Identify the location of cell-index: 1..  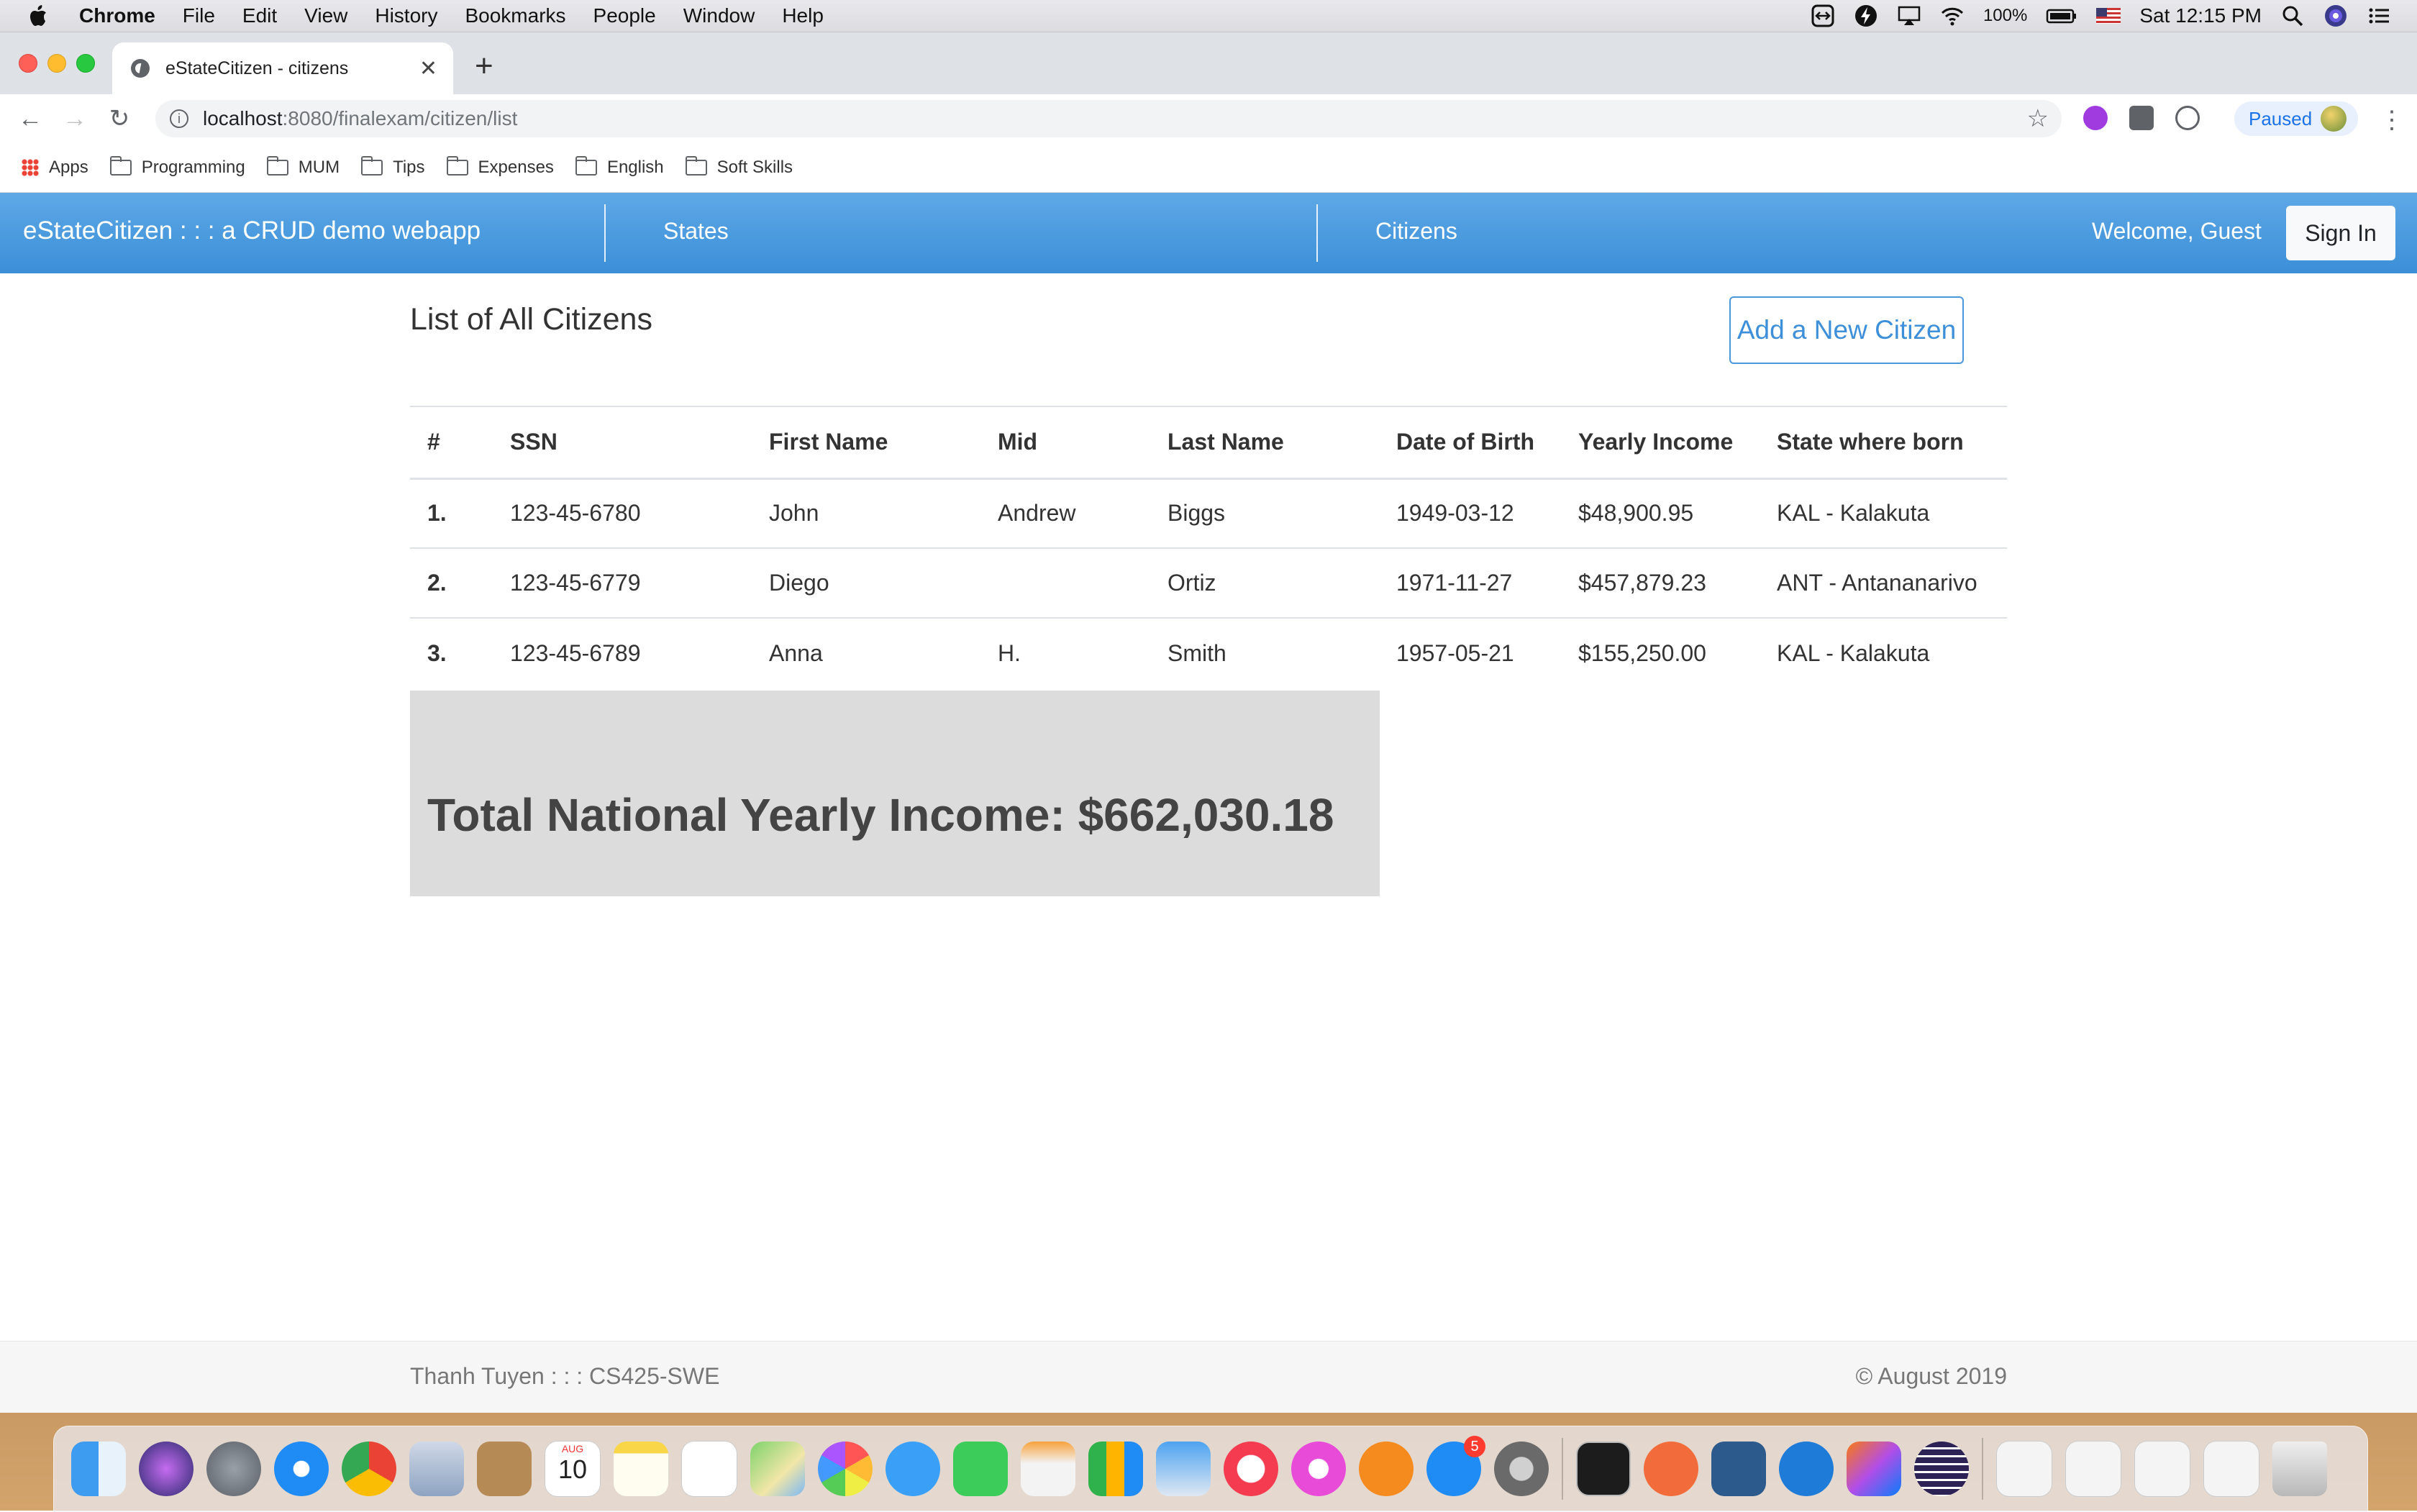
(437, 513).